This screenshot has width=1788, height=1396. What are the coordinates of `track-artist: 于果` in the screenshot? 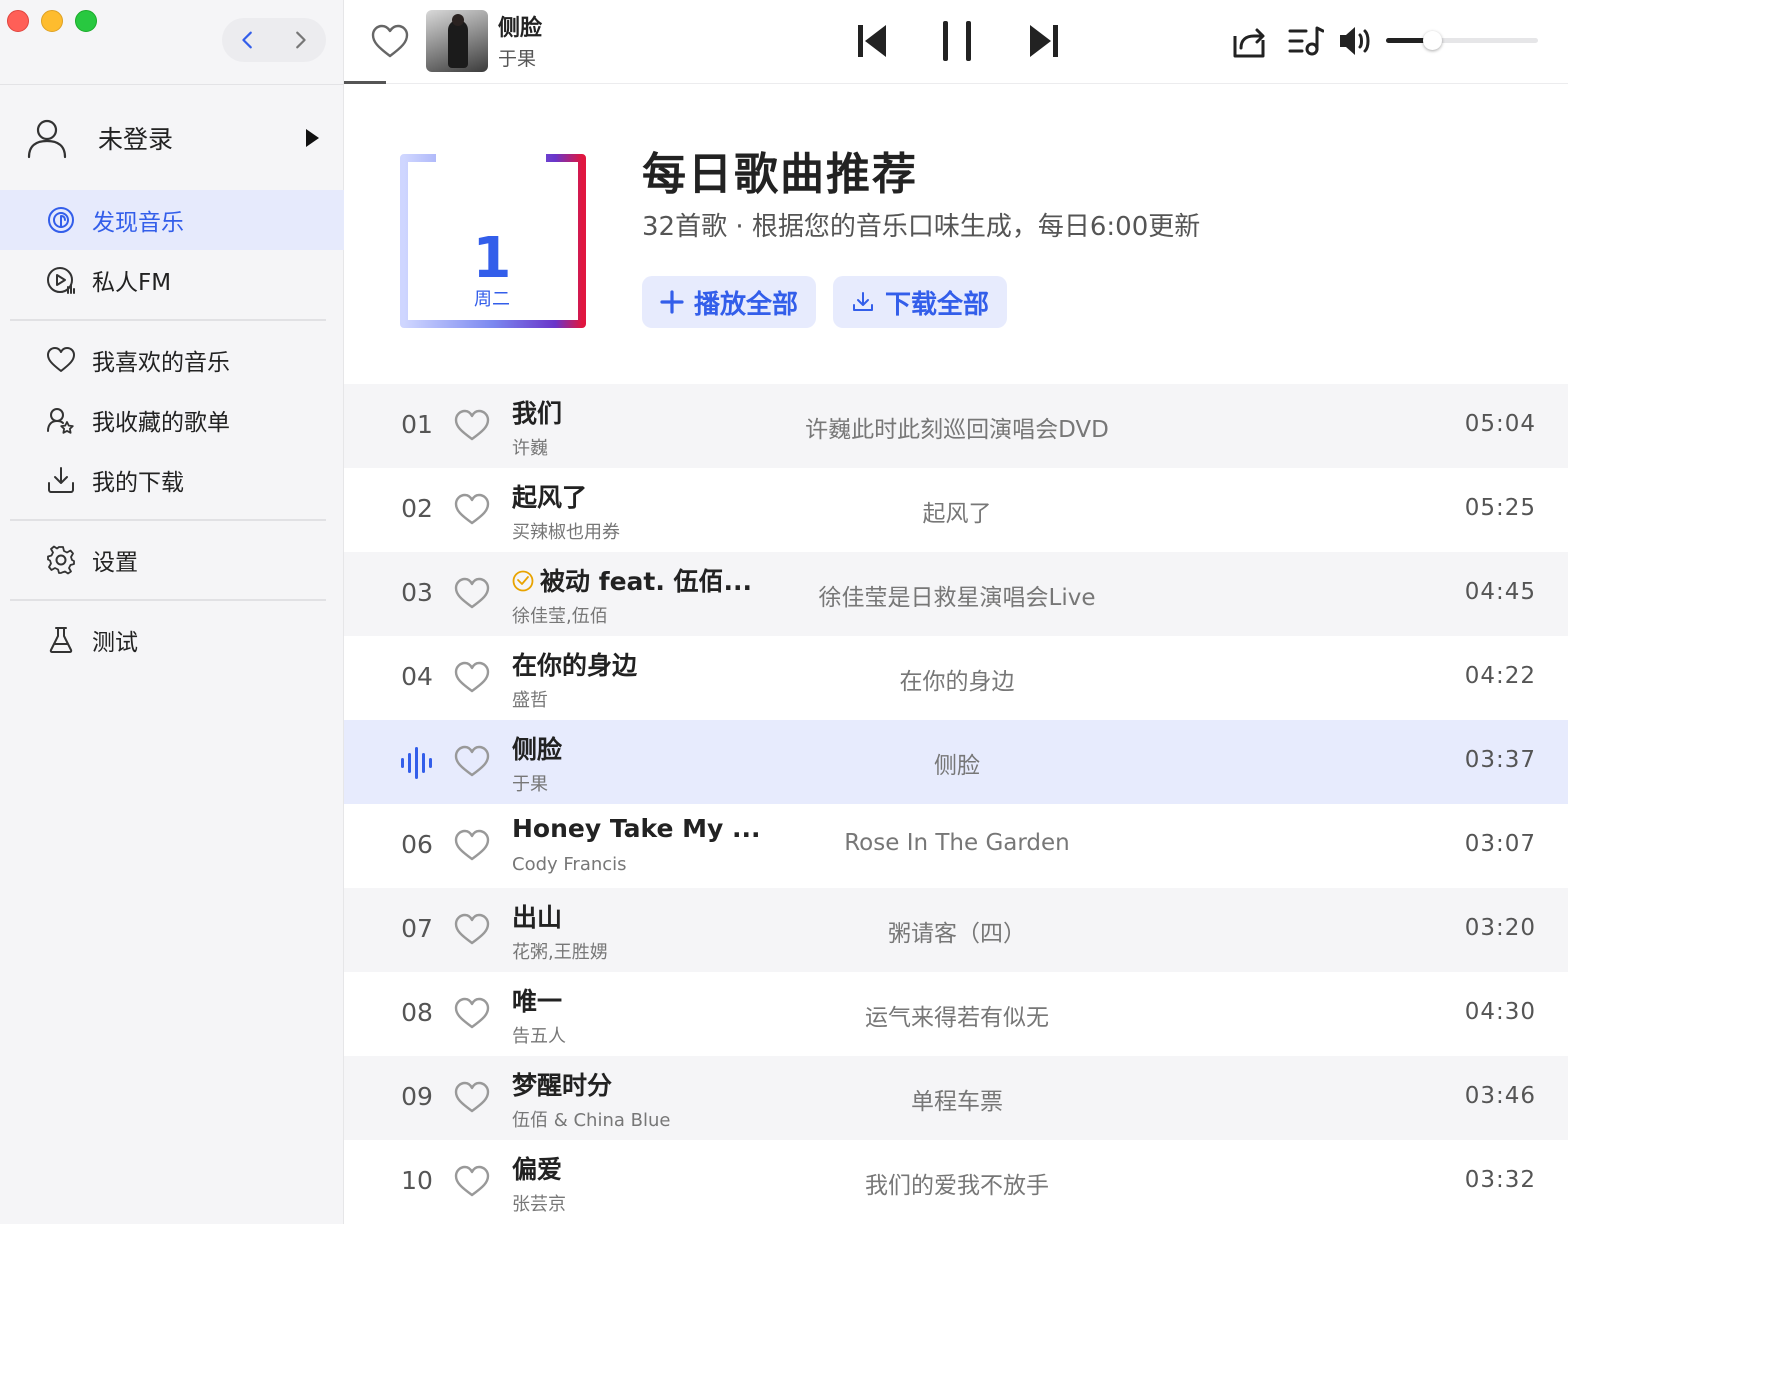 It's located at (530, 783).